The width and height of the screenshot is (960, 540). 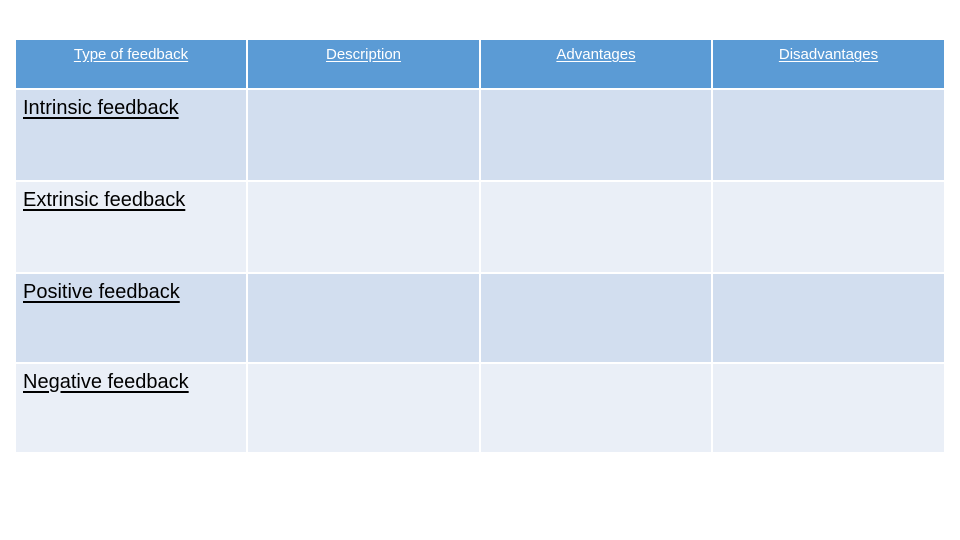 I want to click on cell-intrinsic-disadvantages, so click(x=828, y=135).